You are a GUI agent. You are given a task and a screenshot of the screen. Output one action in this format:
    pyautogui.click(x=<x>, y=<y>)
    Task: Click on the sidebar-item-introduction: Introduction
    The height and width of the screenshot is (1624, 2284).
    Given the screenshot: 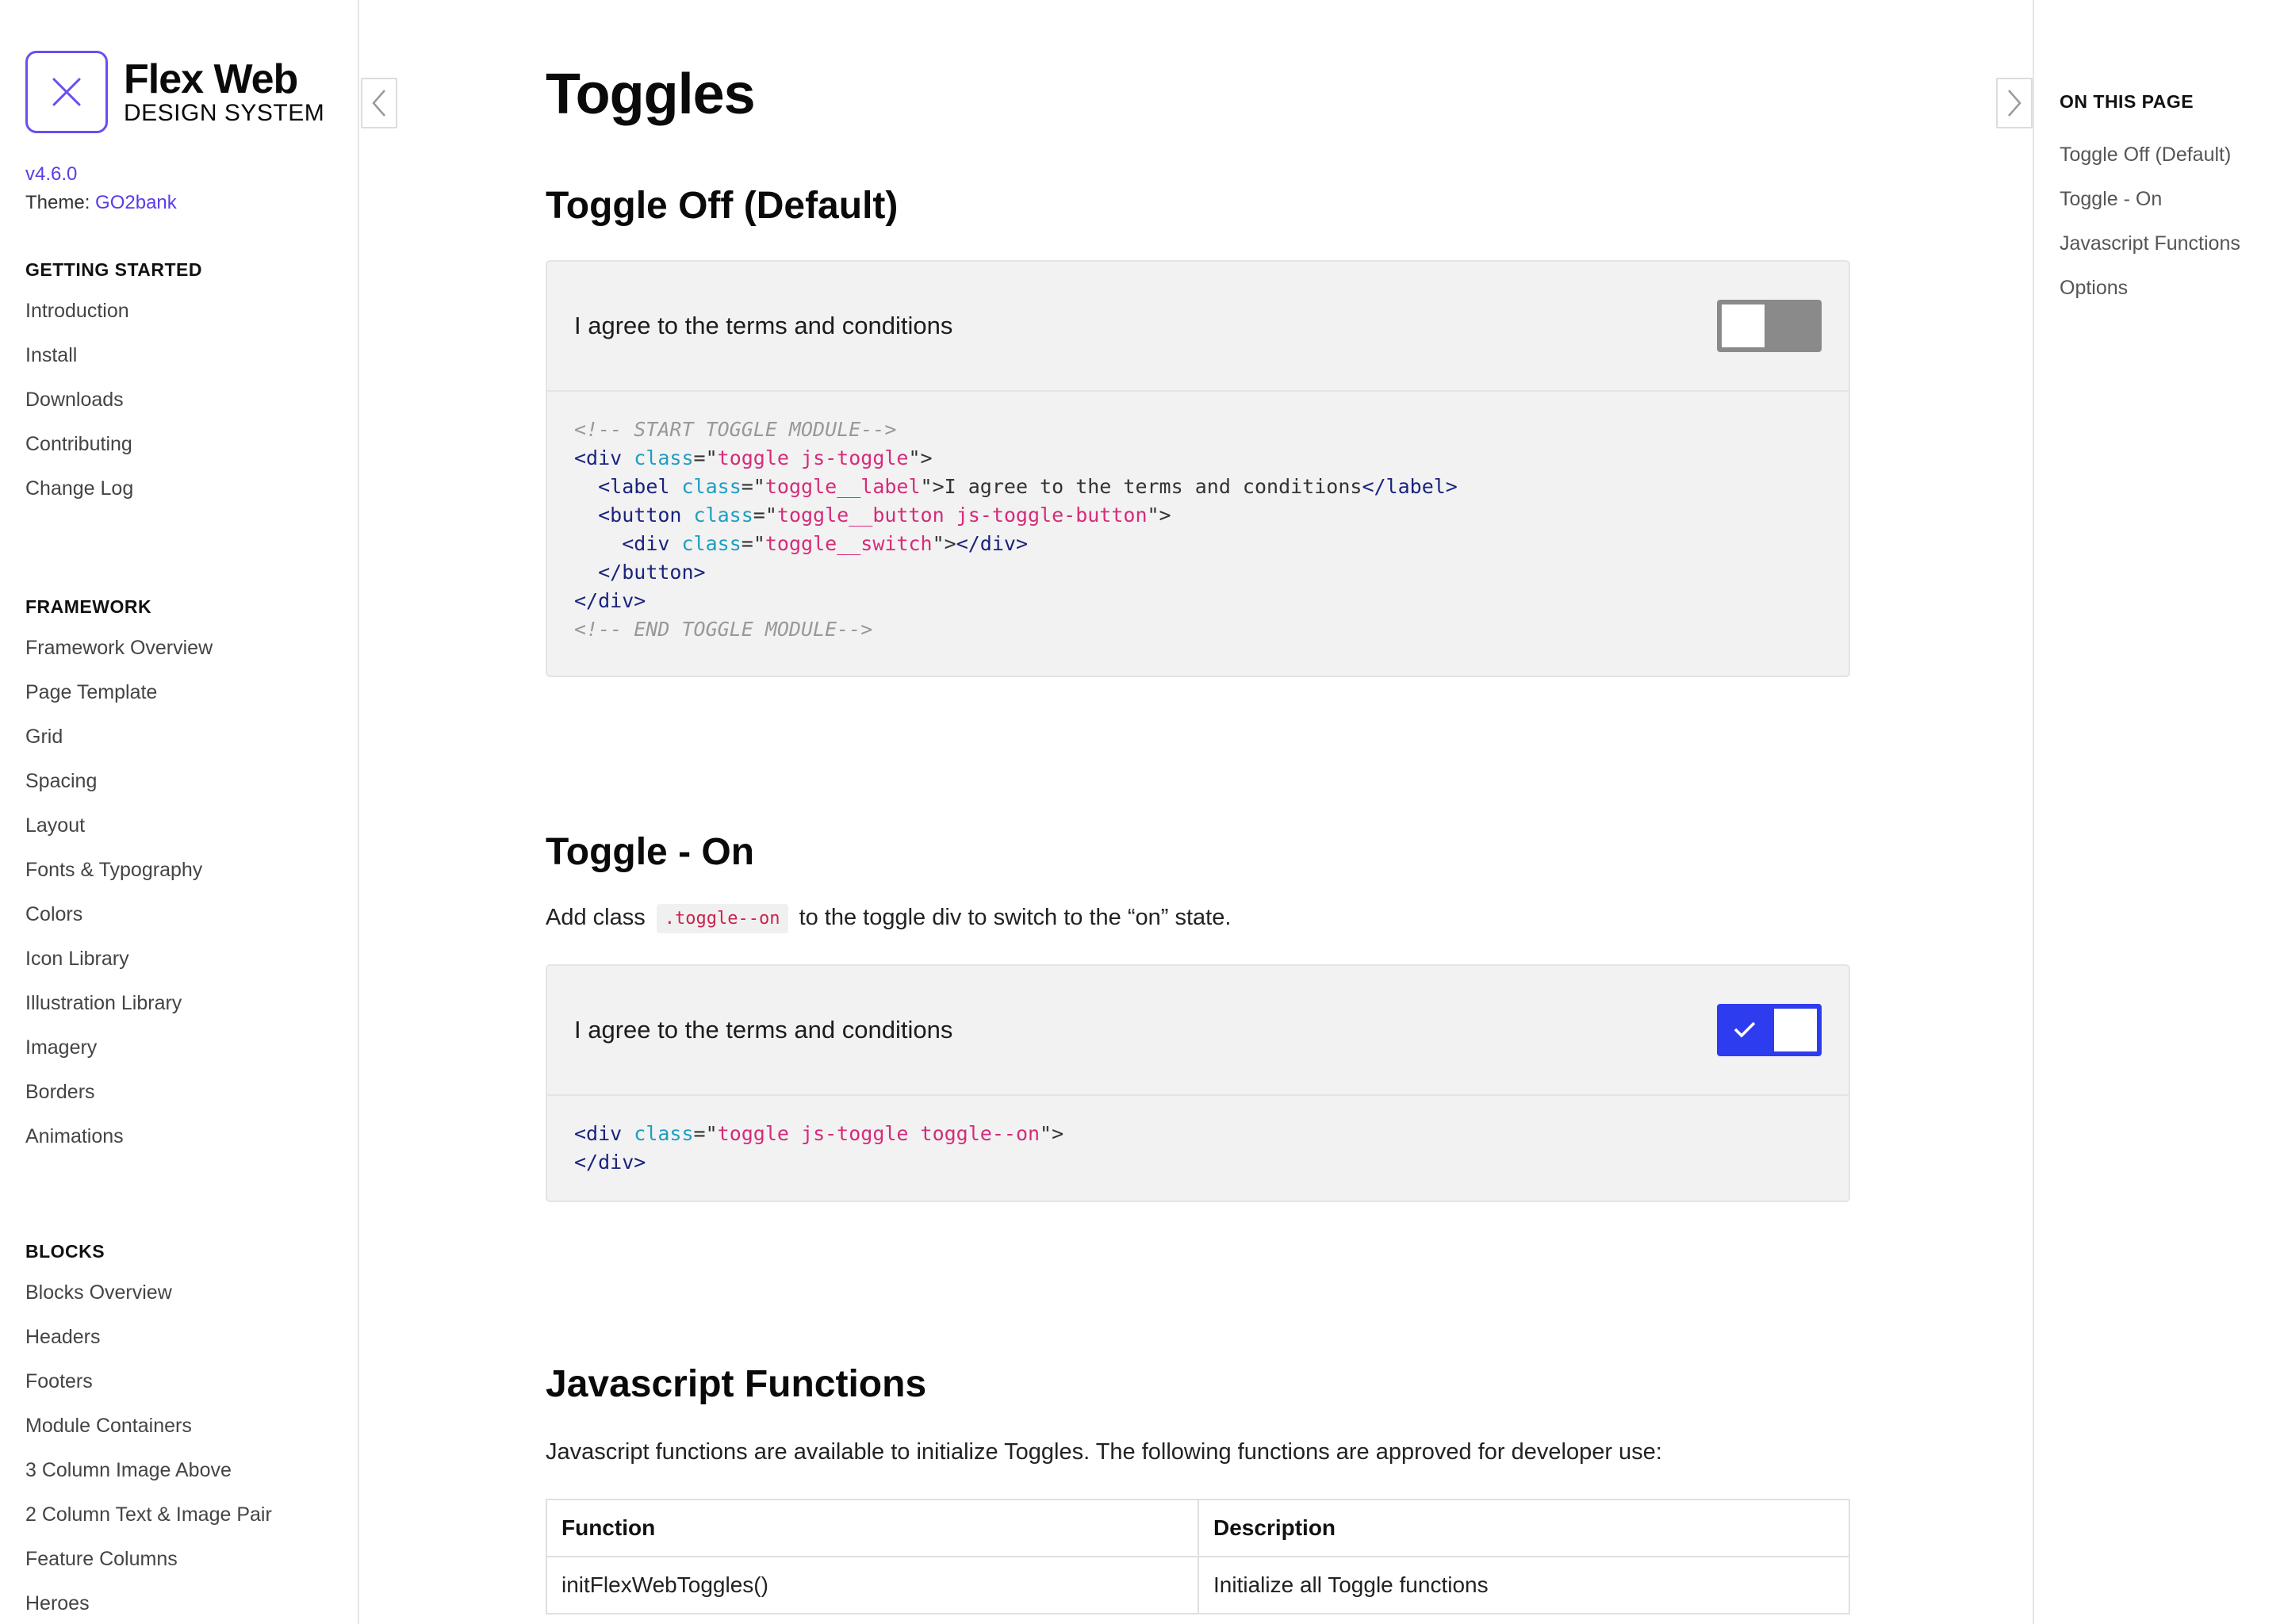 What is the action you would take?
    pyautogui.click(x=113, y=319)
    